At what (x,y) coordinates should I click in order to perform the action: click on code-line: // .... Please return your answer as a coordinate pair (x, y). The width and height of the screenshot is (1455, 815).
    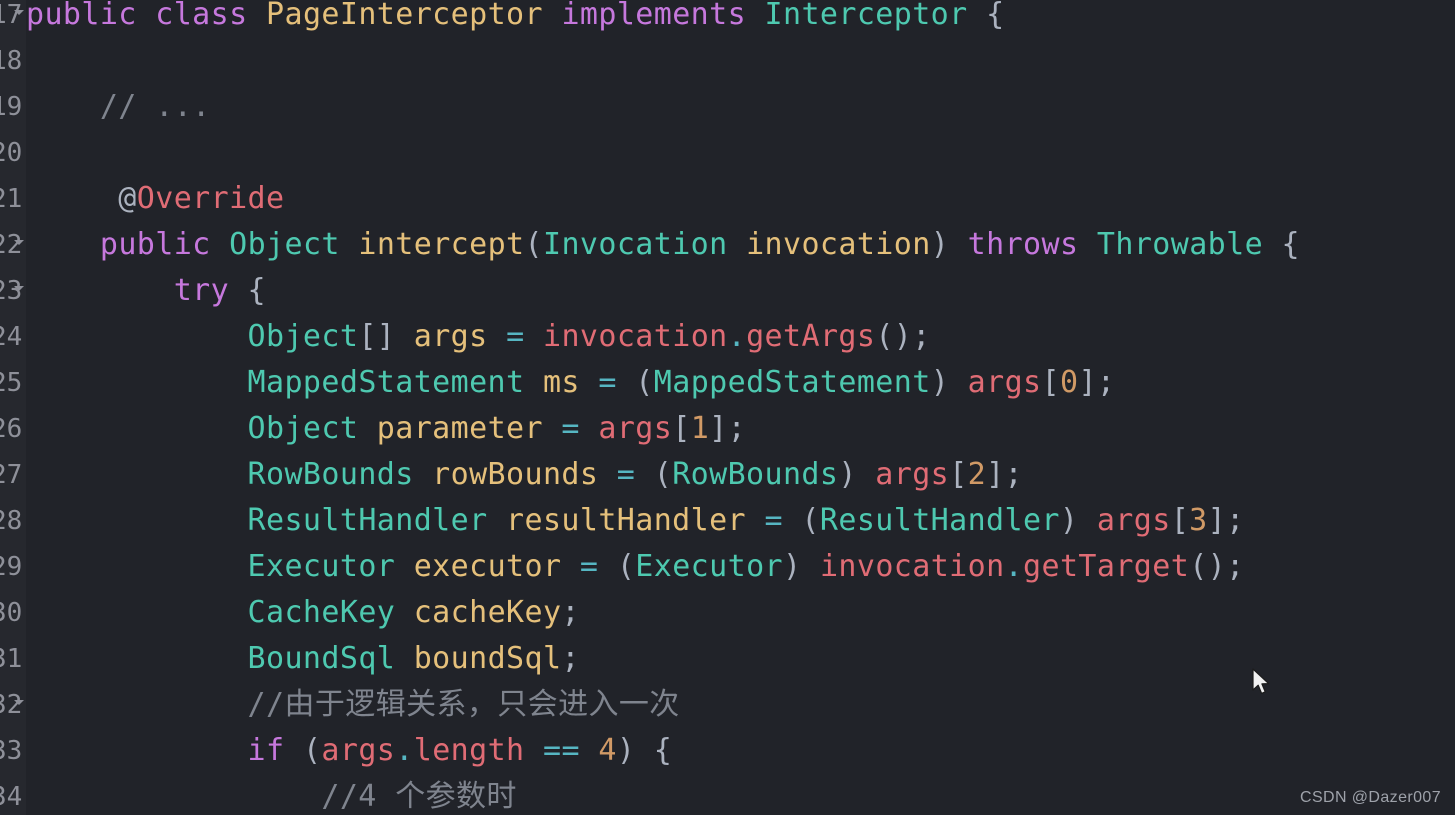
    Looking at the image, I should click on (740, 107).